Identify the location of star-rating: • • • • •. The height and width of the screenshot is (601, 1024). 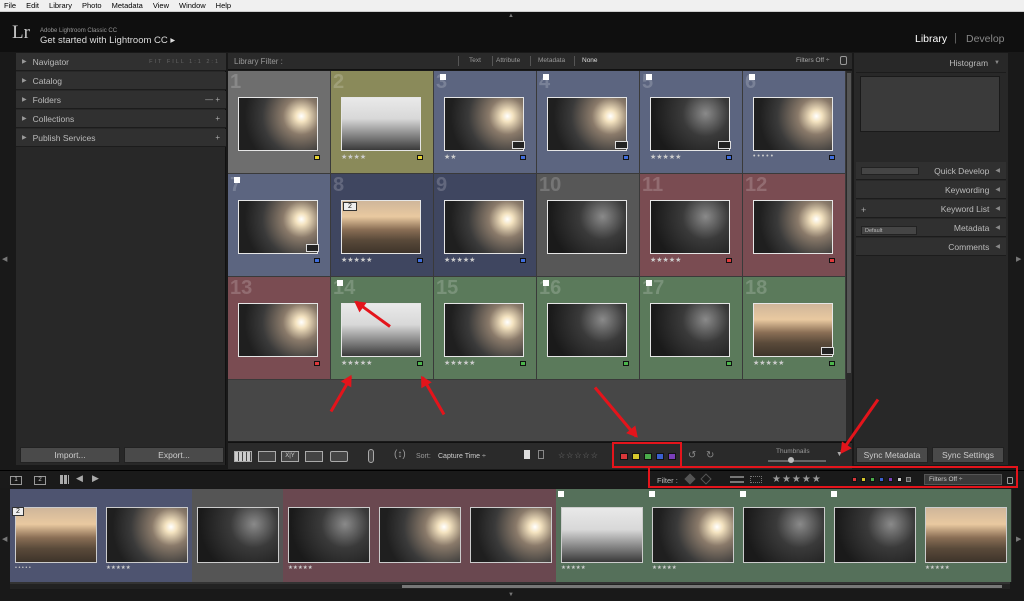
(763, 156).